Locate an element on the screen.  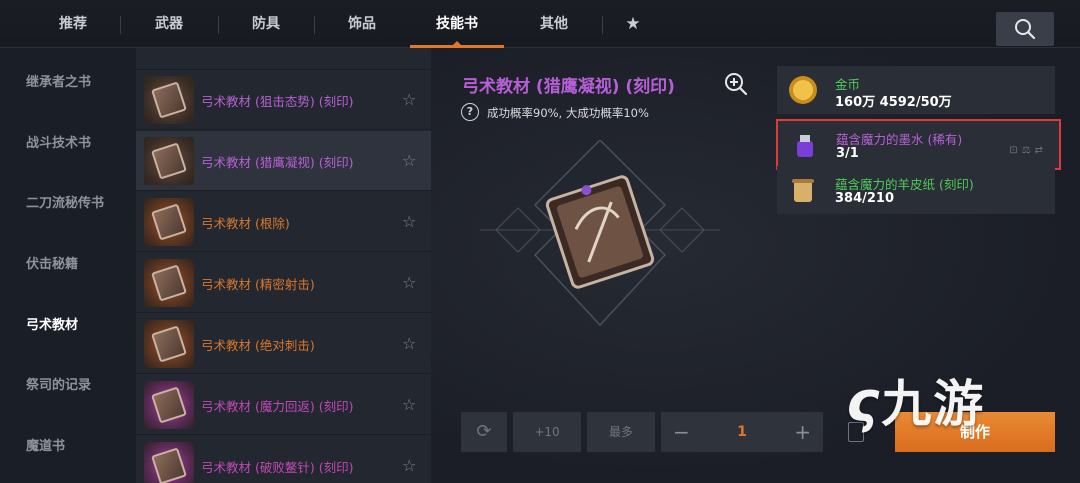
top-tab-bar: 推荐 武器 防具 饰品 技能书 其他 ★ is located at coordinates (540, 24).